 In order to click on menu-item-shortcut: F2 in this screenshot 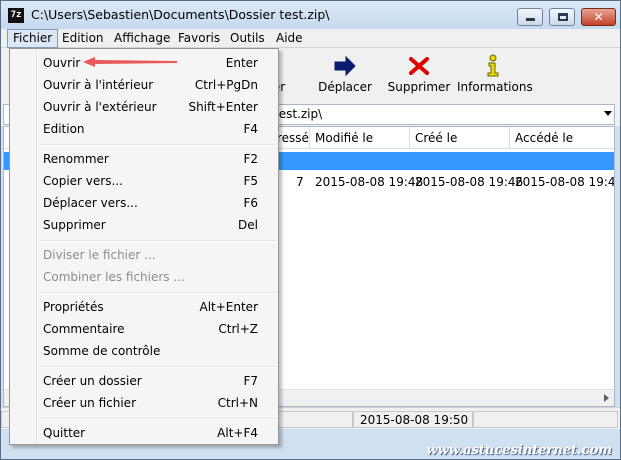, I will do `click(250, 159)`.